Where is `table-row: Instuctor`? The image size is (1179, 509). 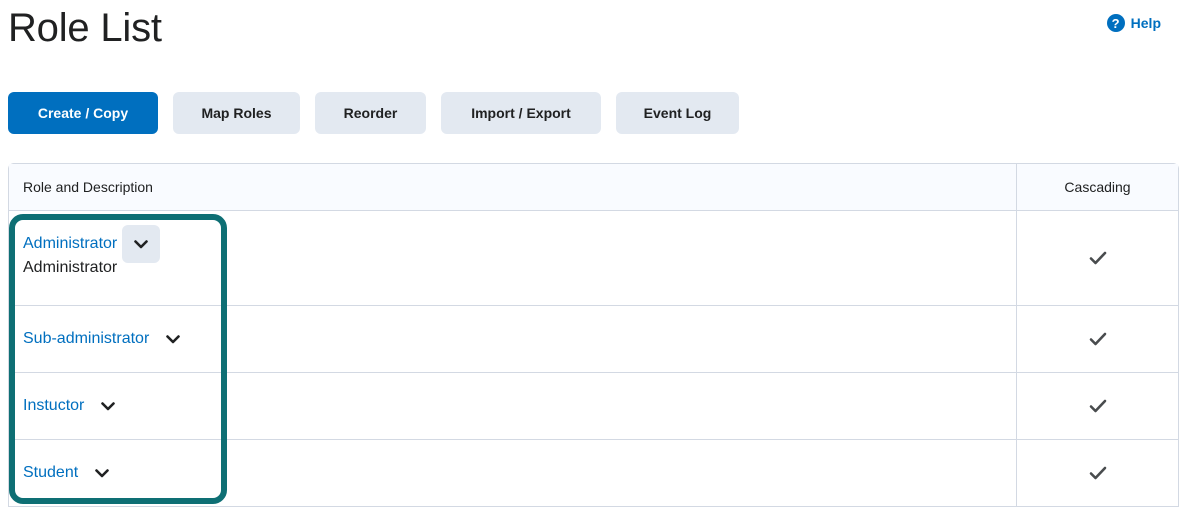 table-row: Instuctor is located at coordinates (593, 406).